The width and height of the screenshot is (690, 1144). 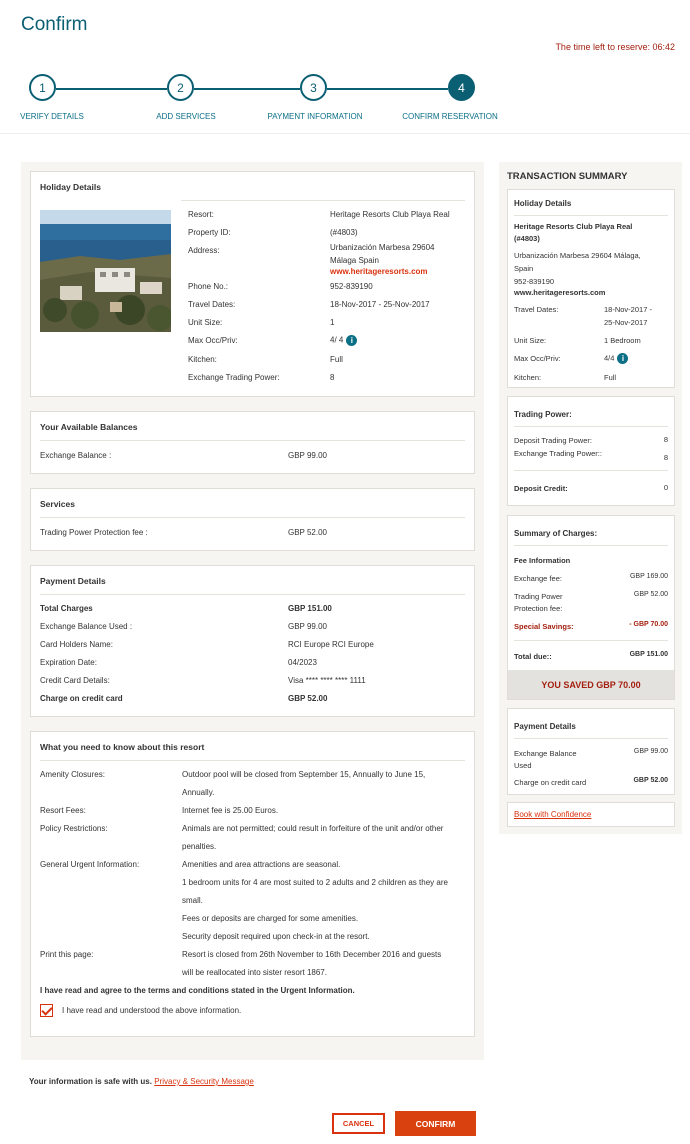 I want to click on summary-dates-1: 18-Nov-2017 -, so click(x=628, y=309).